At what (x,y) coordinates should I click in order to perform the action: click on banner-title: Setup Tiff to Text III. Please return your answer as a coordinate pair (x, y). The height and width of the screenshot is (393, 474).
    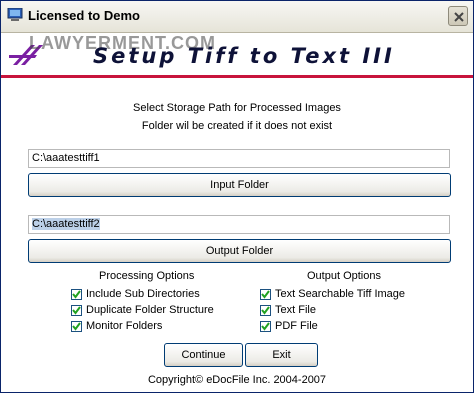
    Looking at the image, I should click on (244, 56).